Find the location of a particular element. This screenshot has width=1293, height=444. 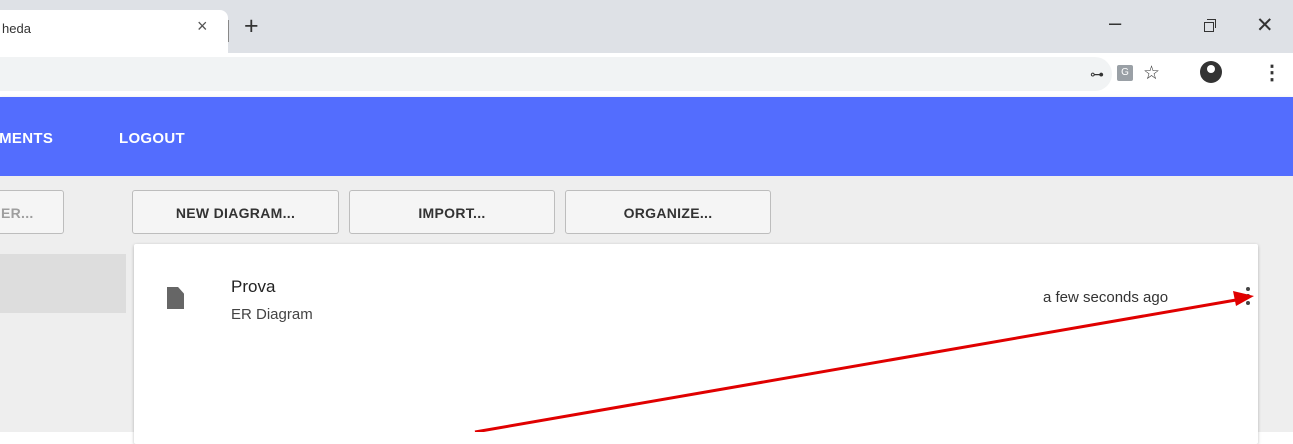

nav-logout: LOGOUT is located at coordinates (152, 138).